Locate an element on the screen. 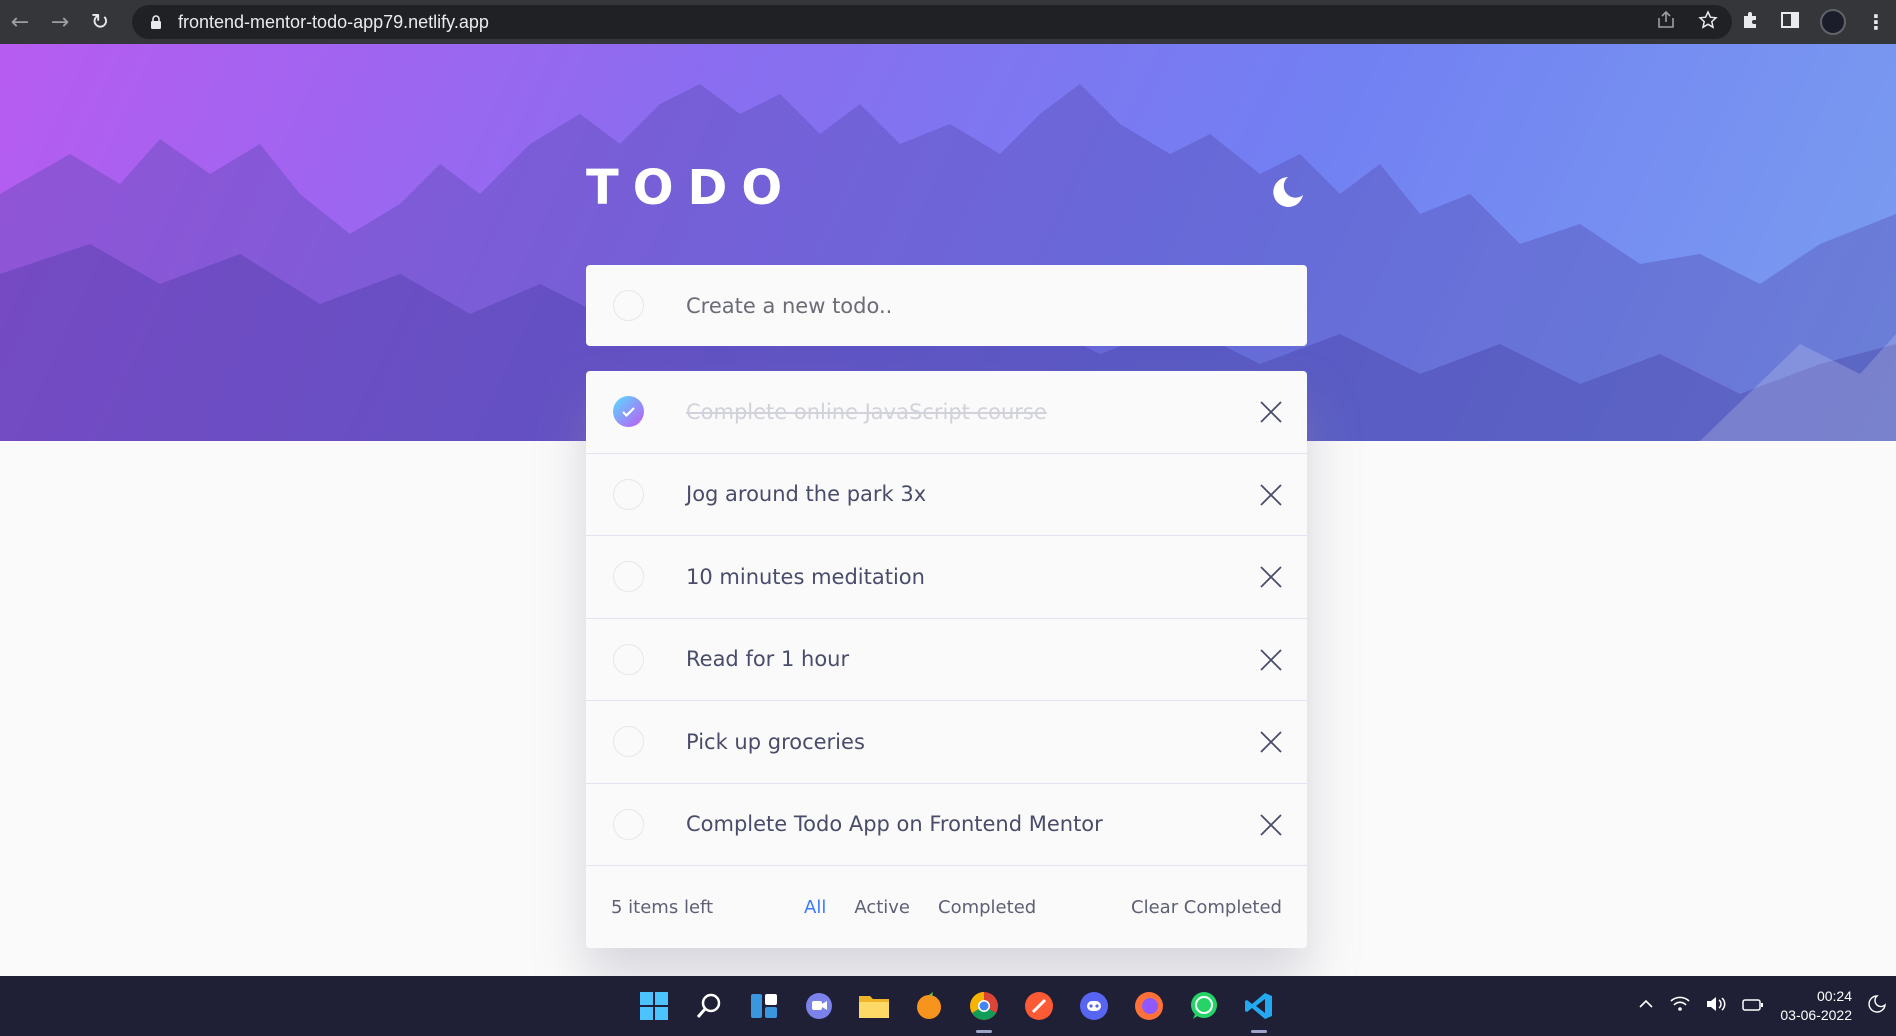  todo-item: Complete Todo App on Frontend Mentor is located at coordinates (946, 825).